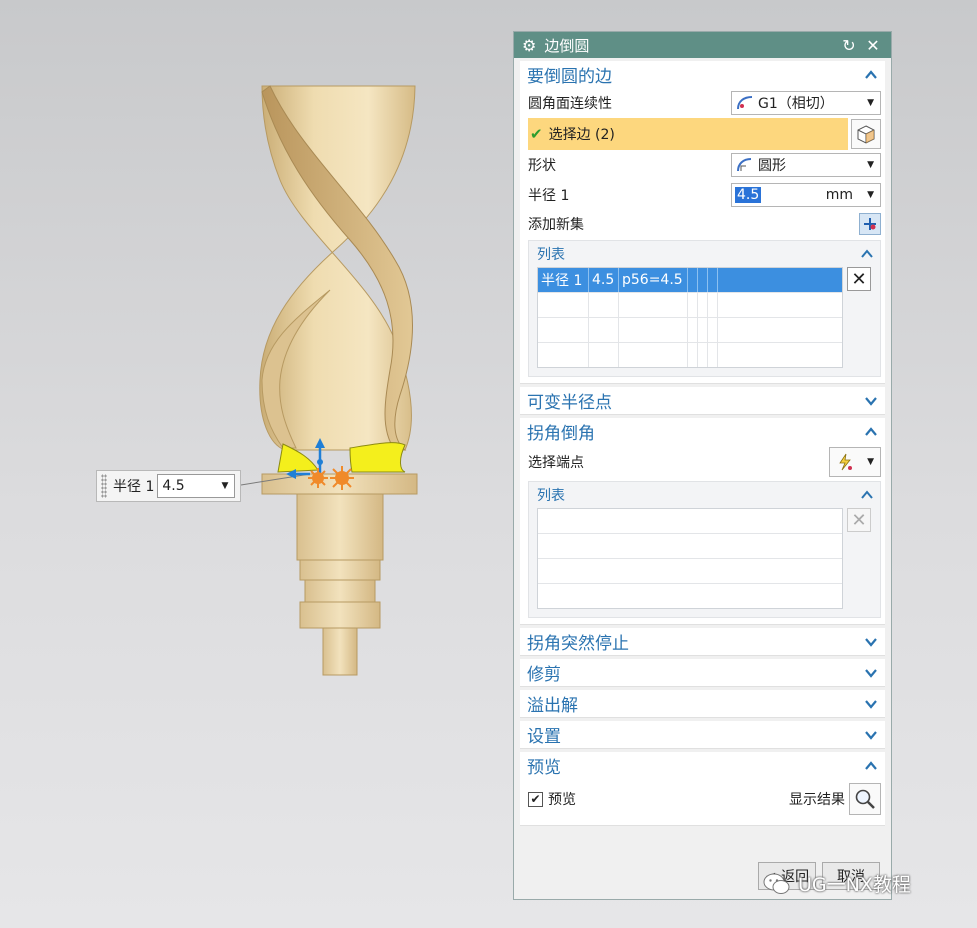  Describe the element at coordinates (855, 462) in the screenshot. I see `select-endpoint-button: ▼` at that location.